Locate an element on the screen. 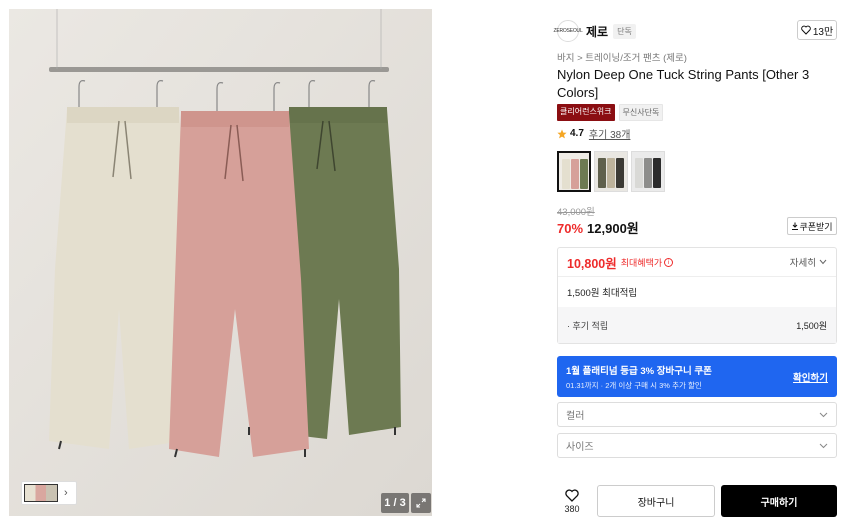  rating-row: 4.7 후기 38개 is located at coordinates (593, 133).